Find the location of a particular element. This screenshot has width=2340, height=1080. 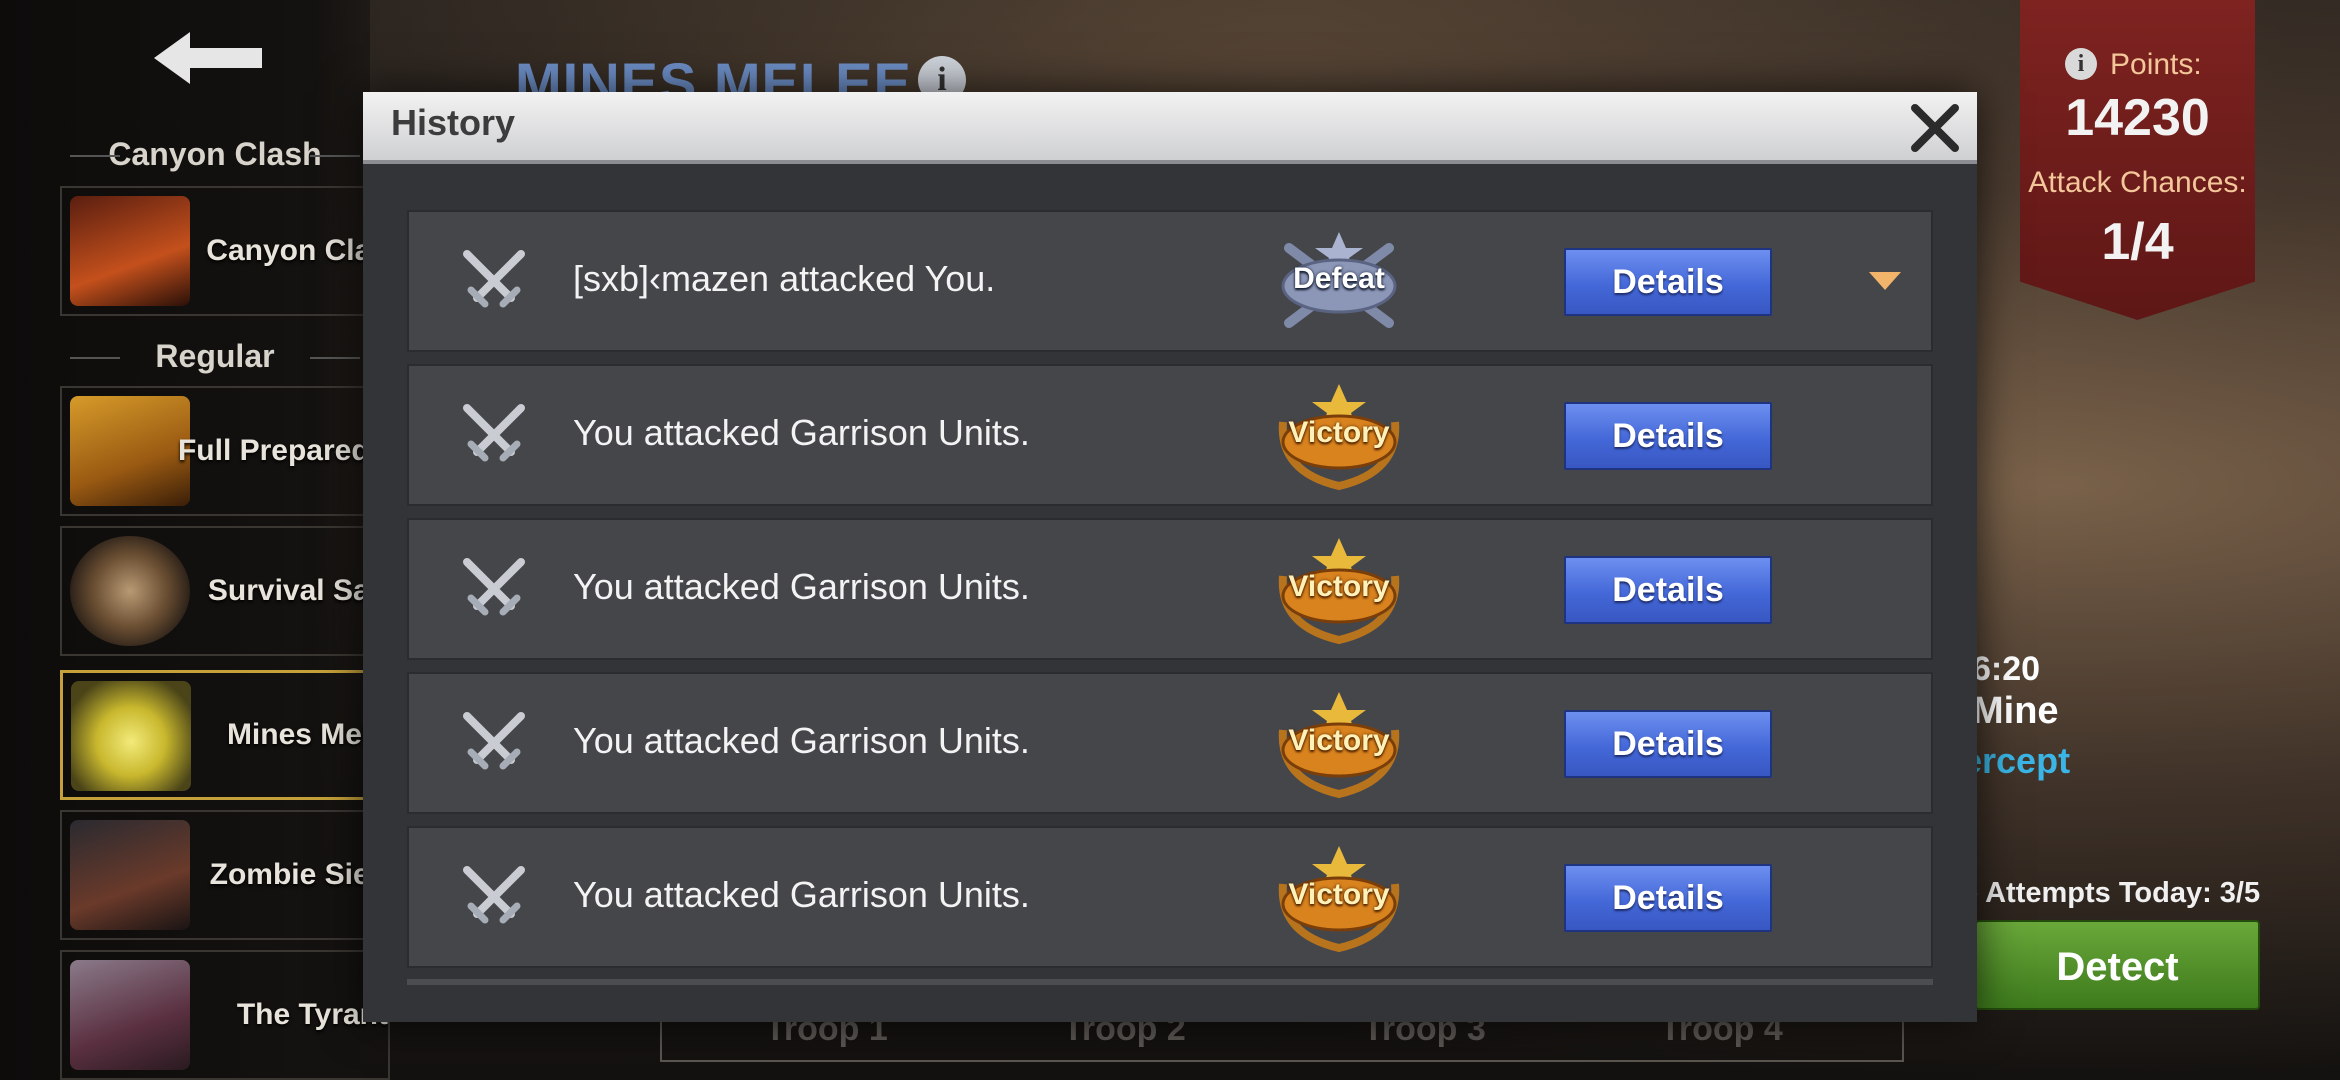

detect-button: Detect is located at coordinates (2117, 965).